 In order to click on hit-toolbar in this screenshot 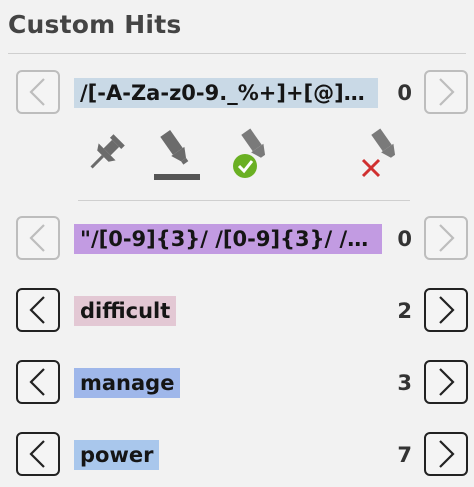, I will do `click(248, 158)`.